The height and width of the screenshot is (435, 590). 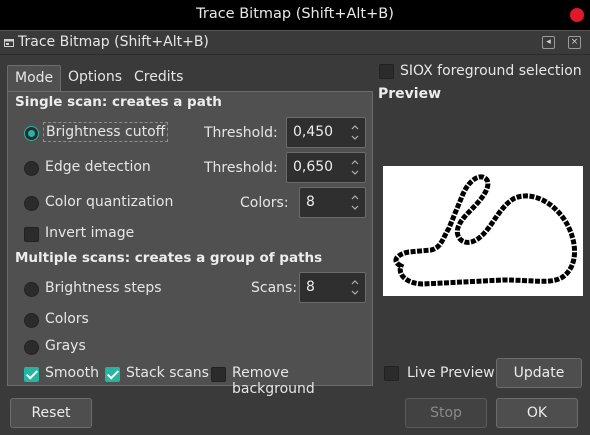 What do you see at coordinates (410, 94) in the screenshot?
I see `preview-heading: Preview` at bounding box center [410, 94].